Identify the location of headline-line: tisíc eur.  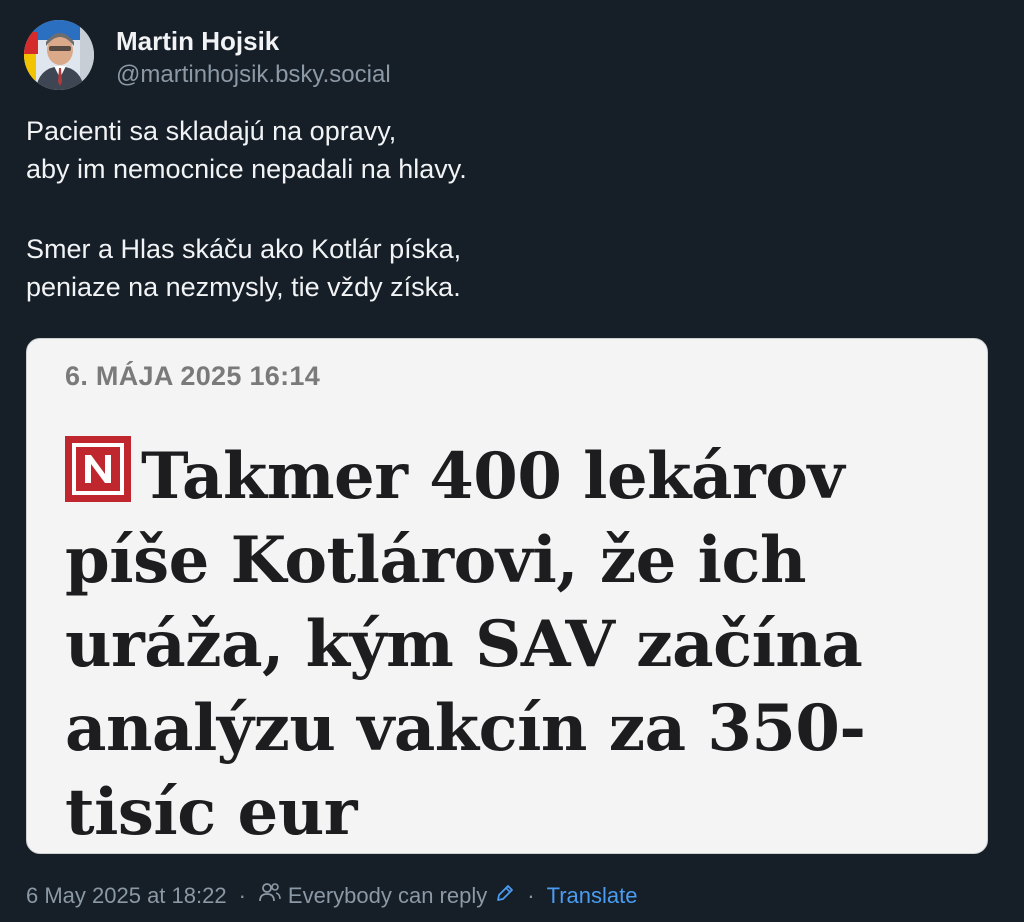
(211, 812).